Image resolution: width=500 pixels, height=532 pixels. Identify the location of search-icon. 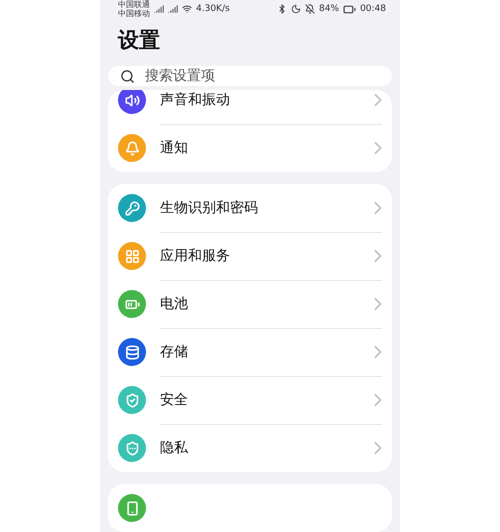
(127, 76).